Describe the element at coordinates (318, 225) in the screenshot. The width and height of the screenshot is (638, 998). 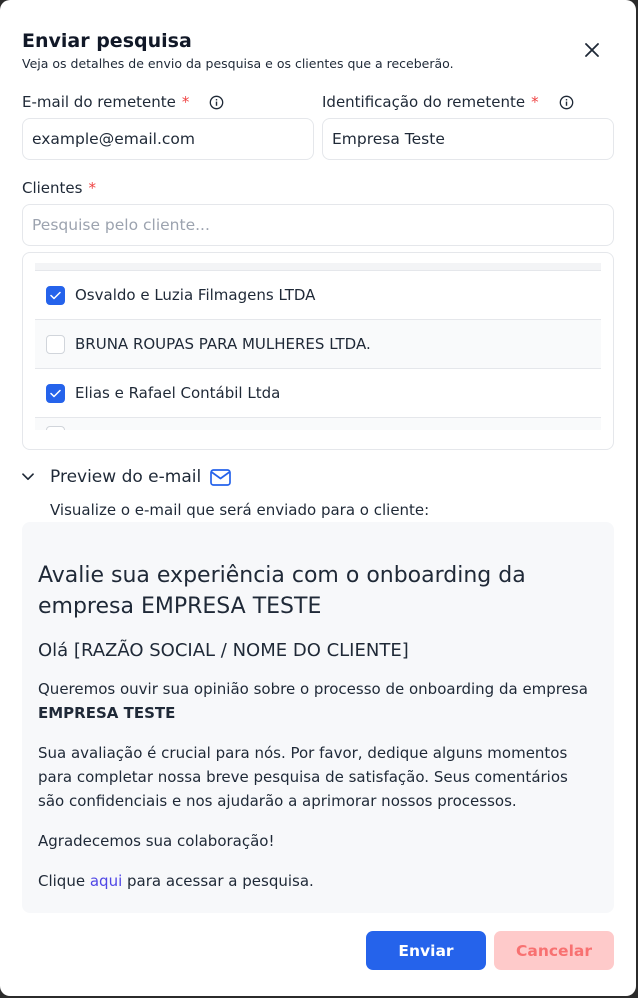
I see `client-search-input` at that location.